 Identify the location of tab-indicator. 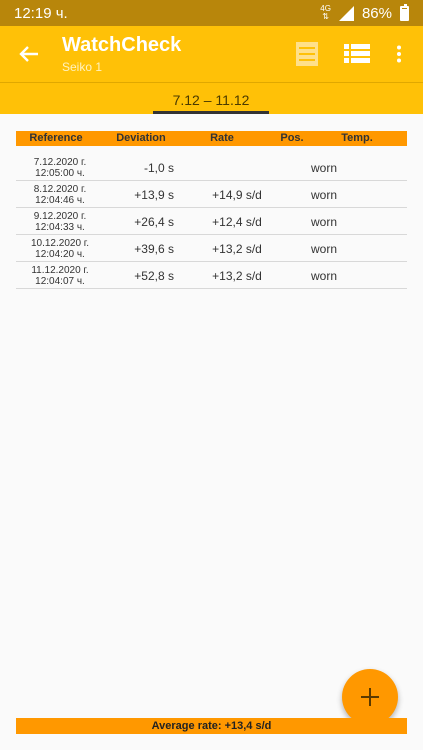
(211, 112).